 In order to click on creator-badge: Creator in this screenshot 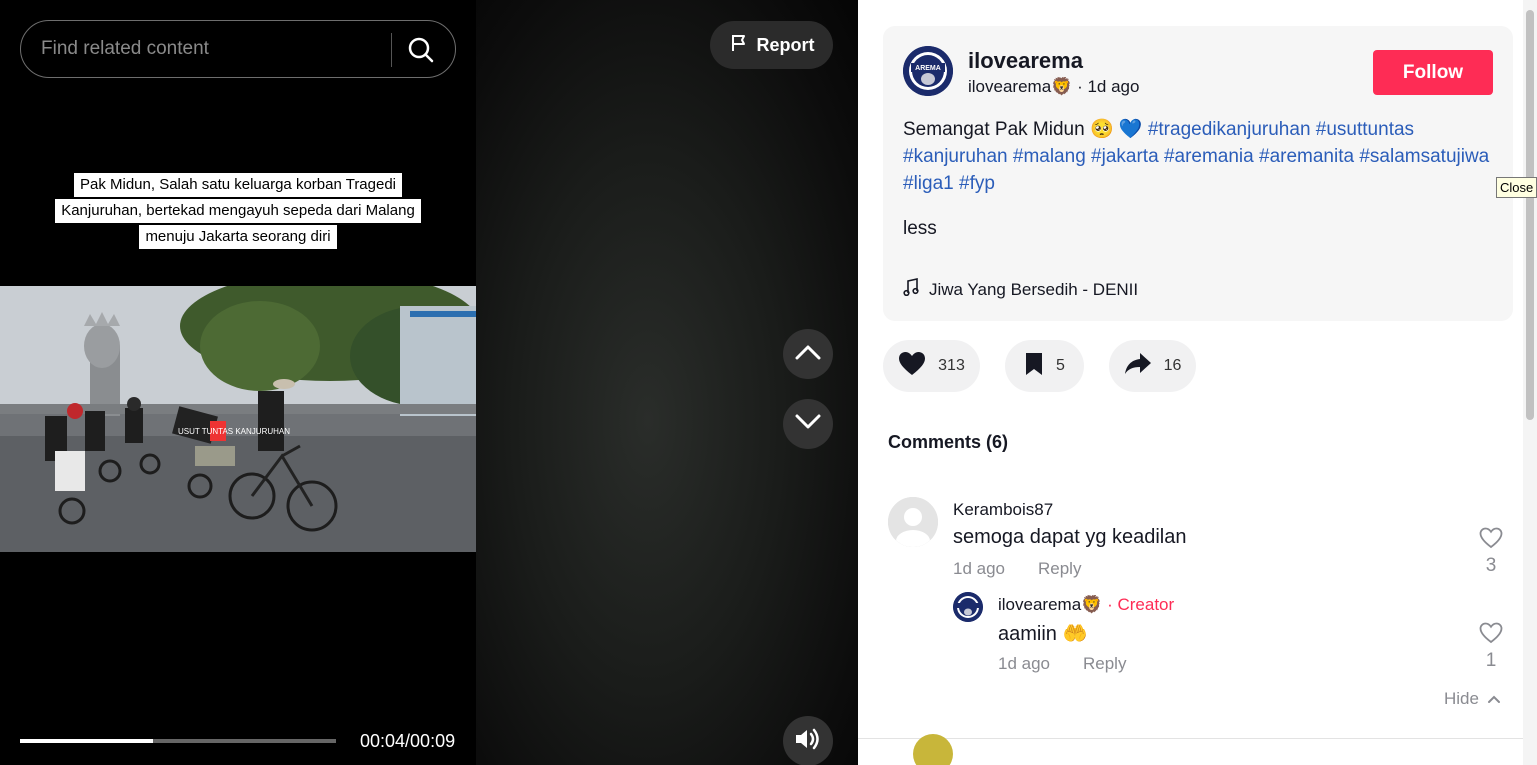, I will do `click(1146, 604)`.